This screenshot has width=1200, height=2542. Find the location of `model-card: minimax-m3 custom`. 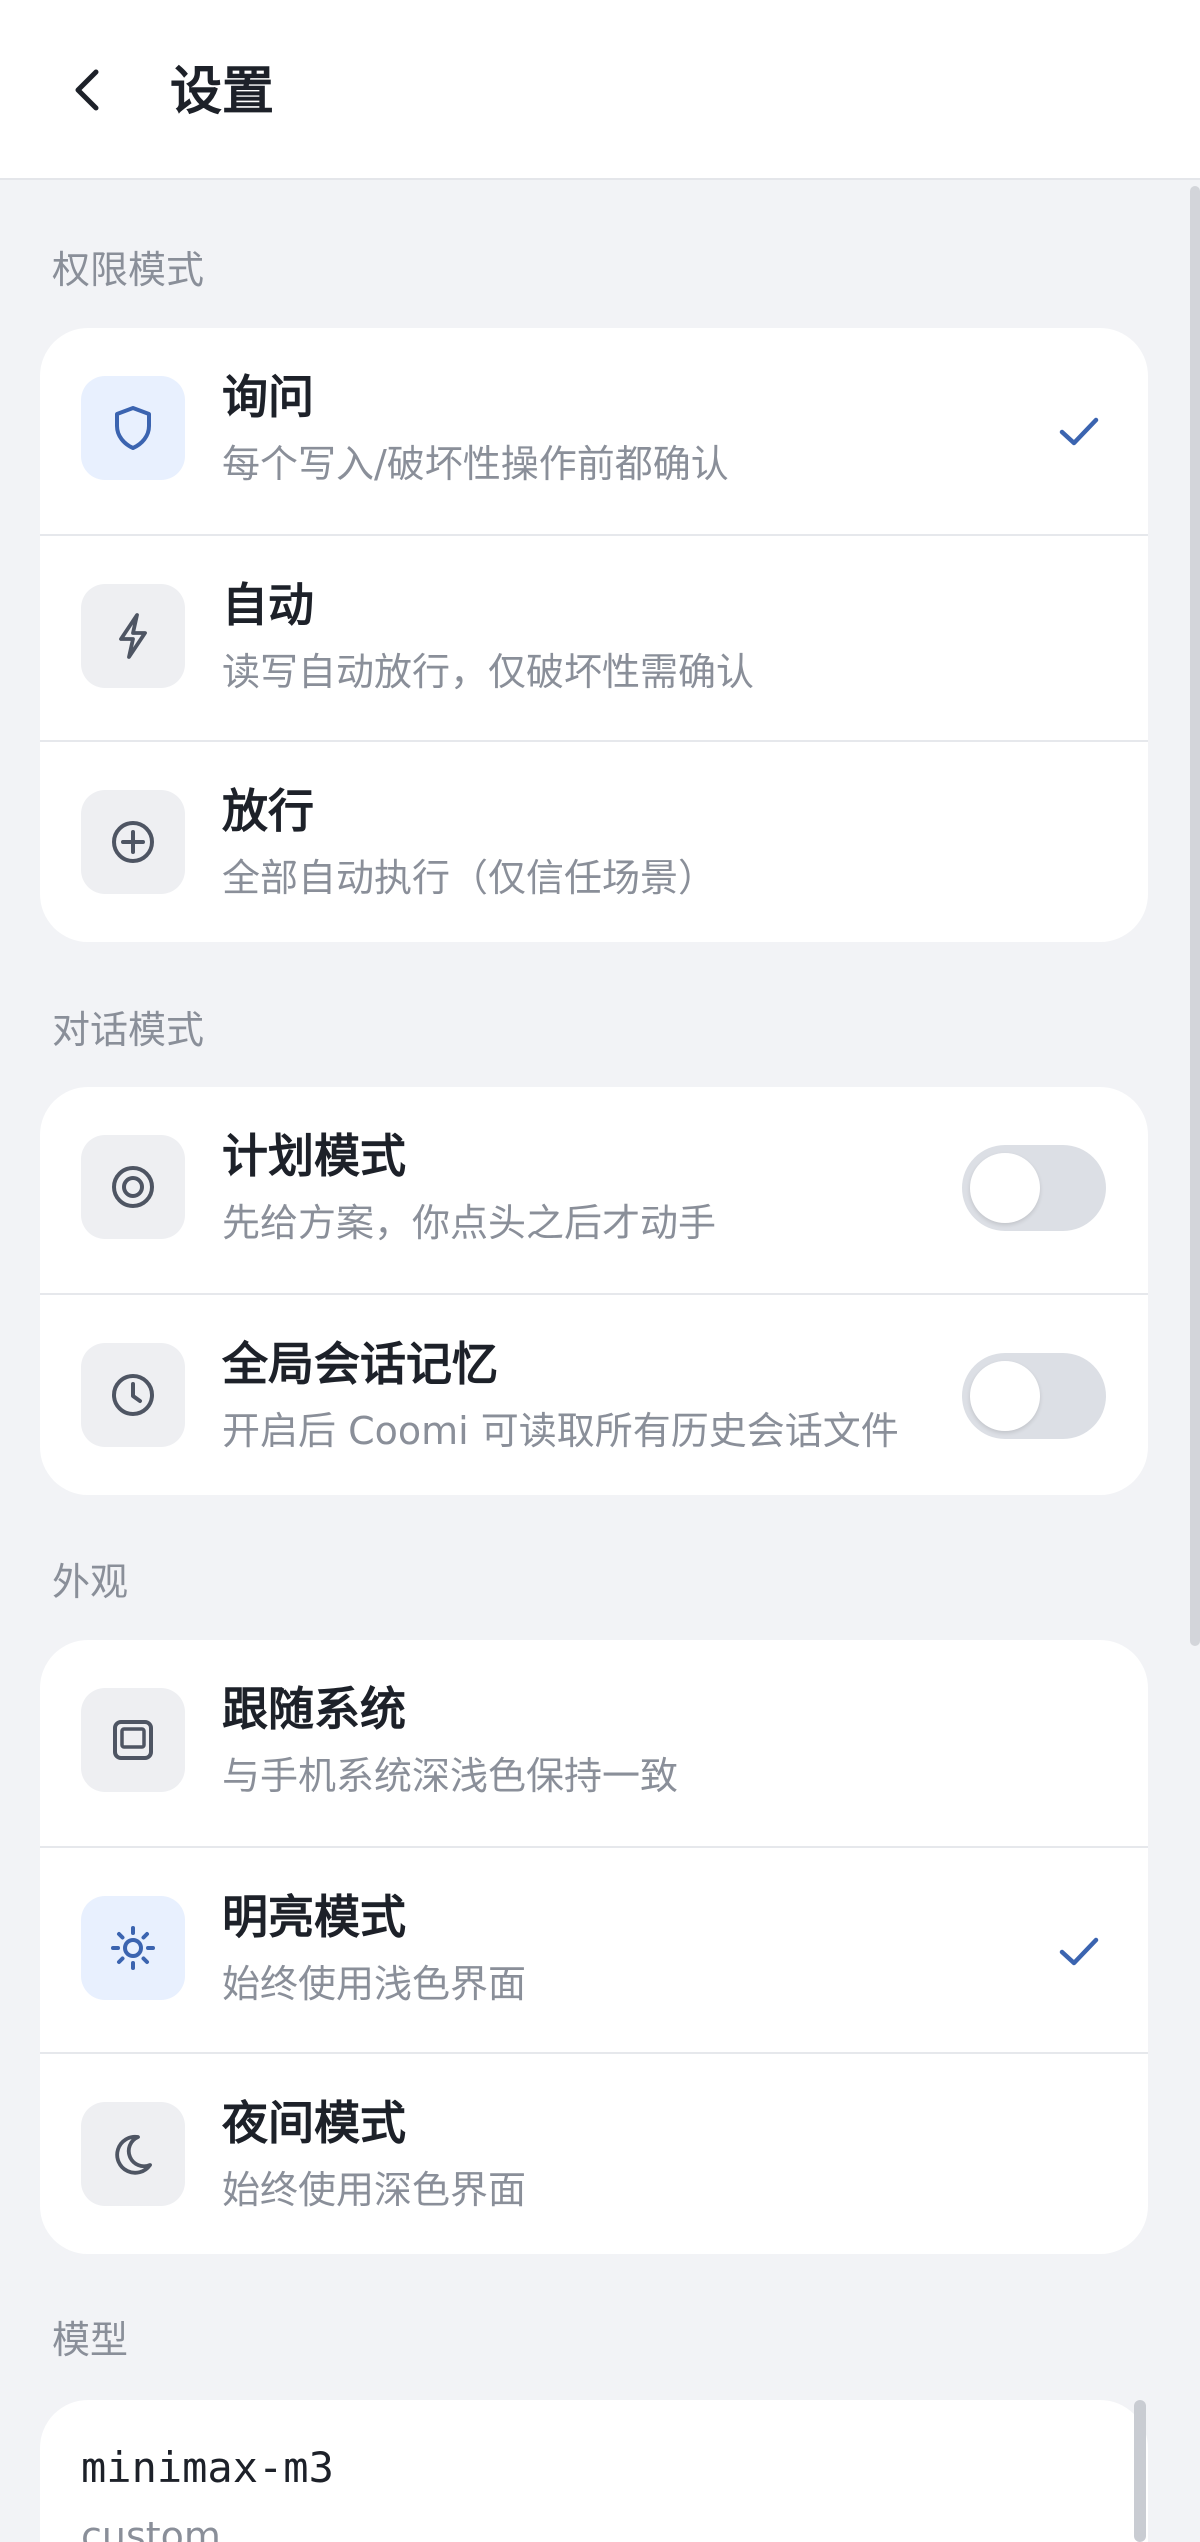

model-card: minimax-m3 custom is located at coordinates (594, 2471).